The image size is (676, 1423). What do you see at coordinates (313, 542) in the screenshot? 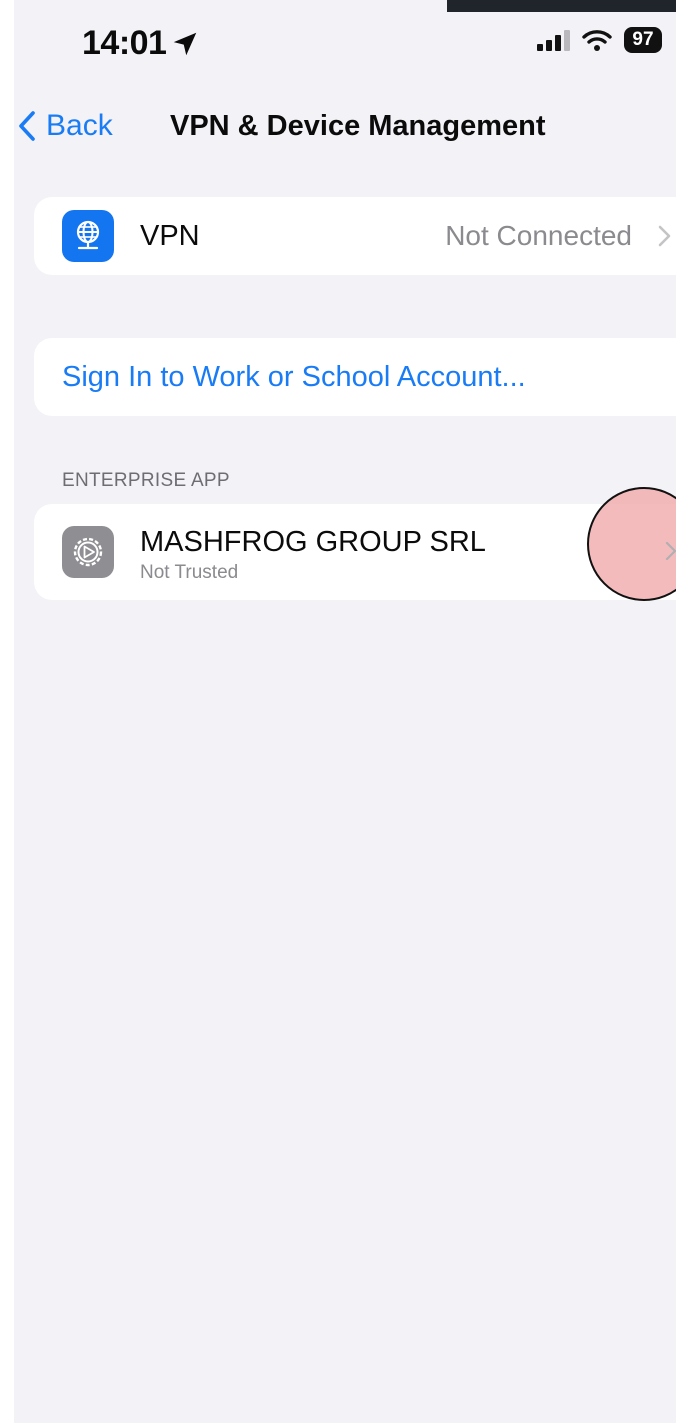
I see `enterprise-app-title: MASHFROG GROUP SRL` at bounding box center [313, 542].